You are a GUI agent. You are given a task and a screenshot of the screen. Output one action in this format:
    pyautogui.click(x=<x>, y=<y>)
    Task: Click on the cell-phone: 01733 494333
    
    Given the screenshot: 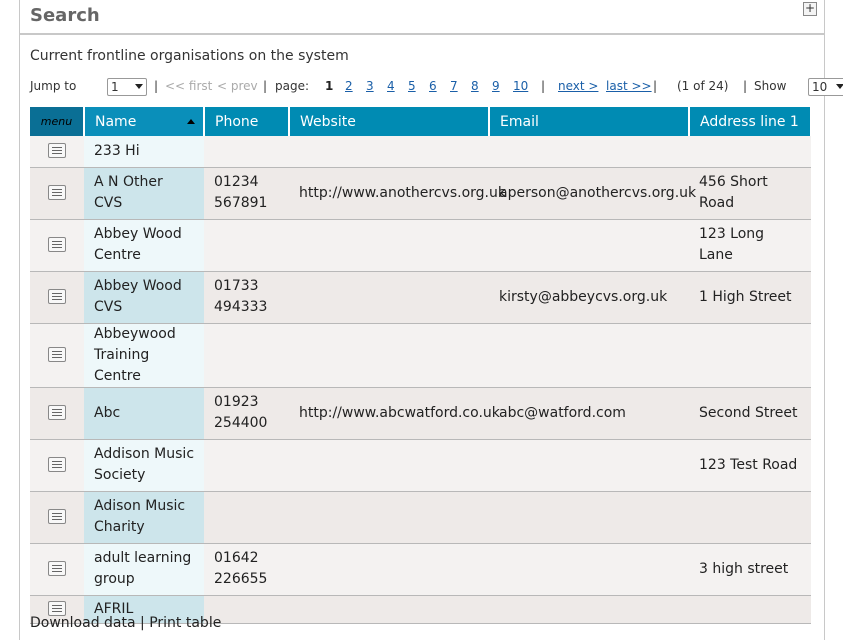 What is the action you would take?
    pyautogui.click(x=246, y=297)
    